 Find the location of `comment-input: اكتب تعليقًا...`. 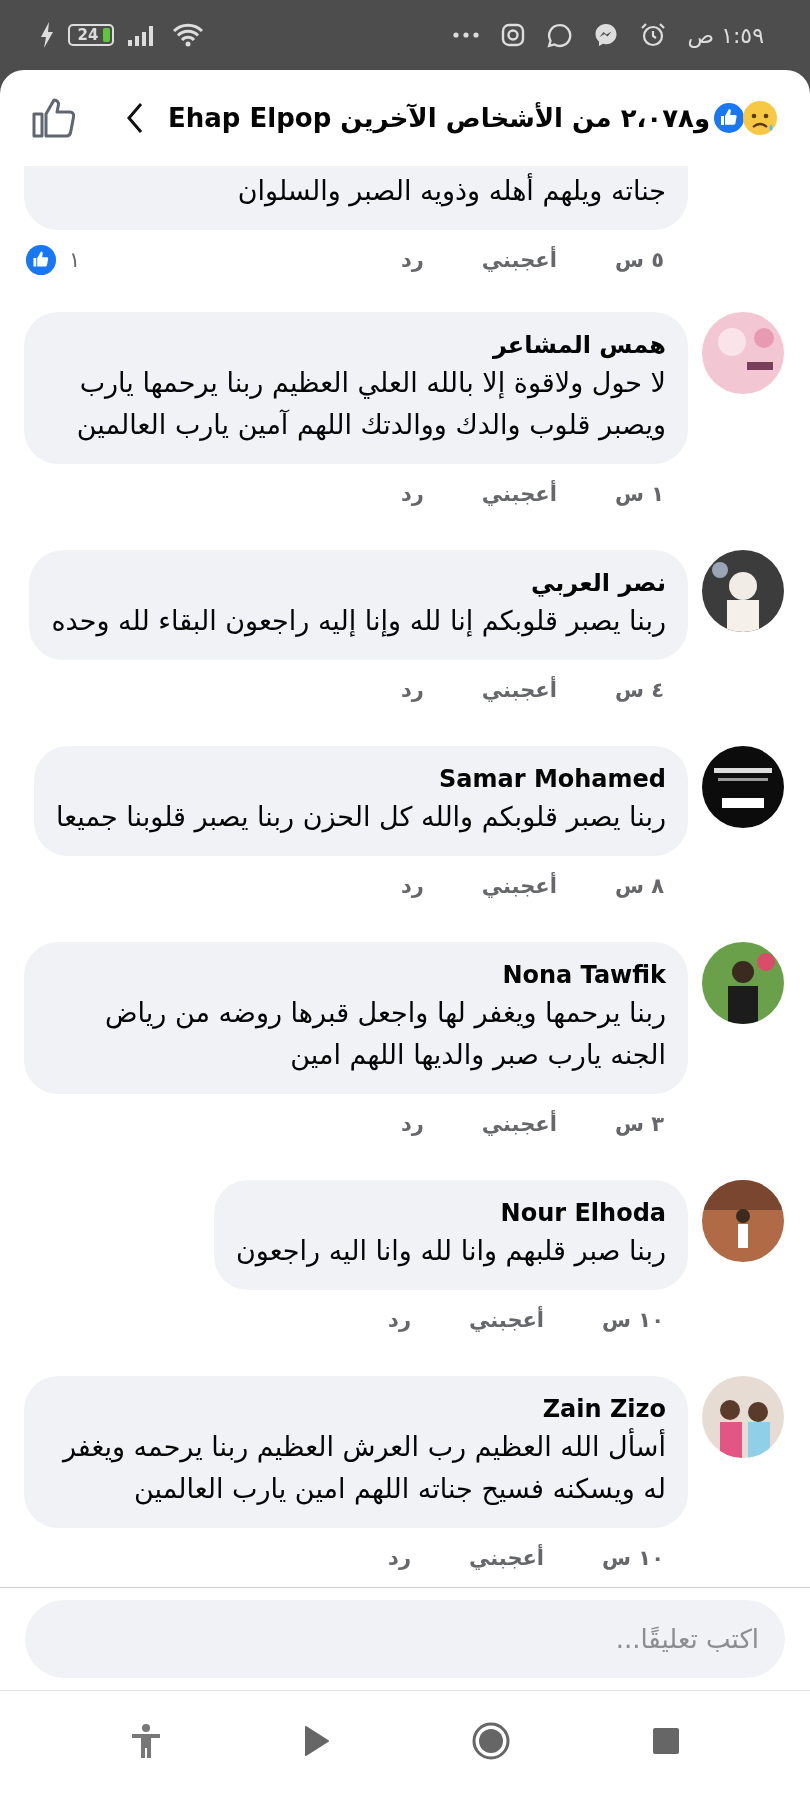

comment-input: اكتب تعليقًا... is located at coordinates (405, 1639).